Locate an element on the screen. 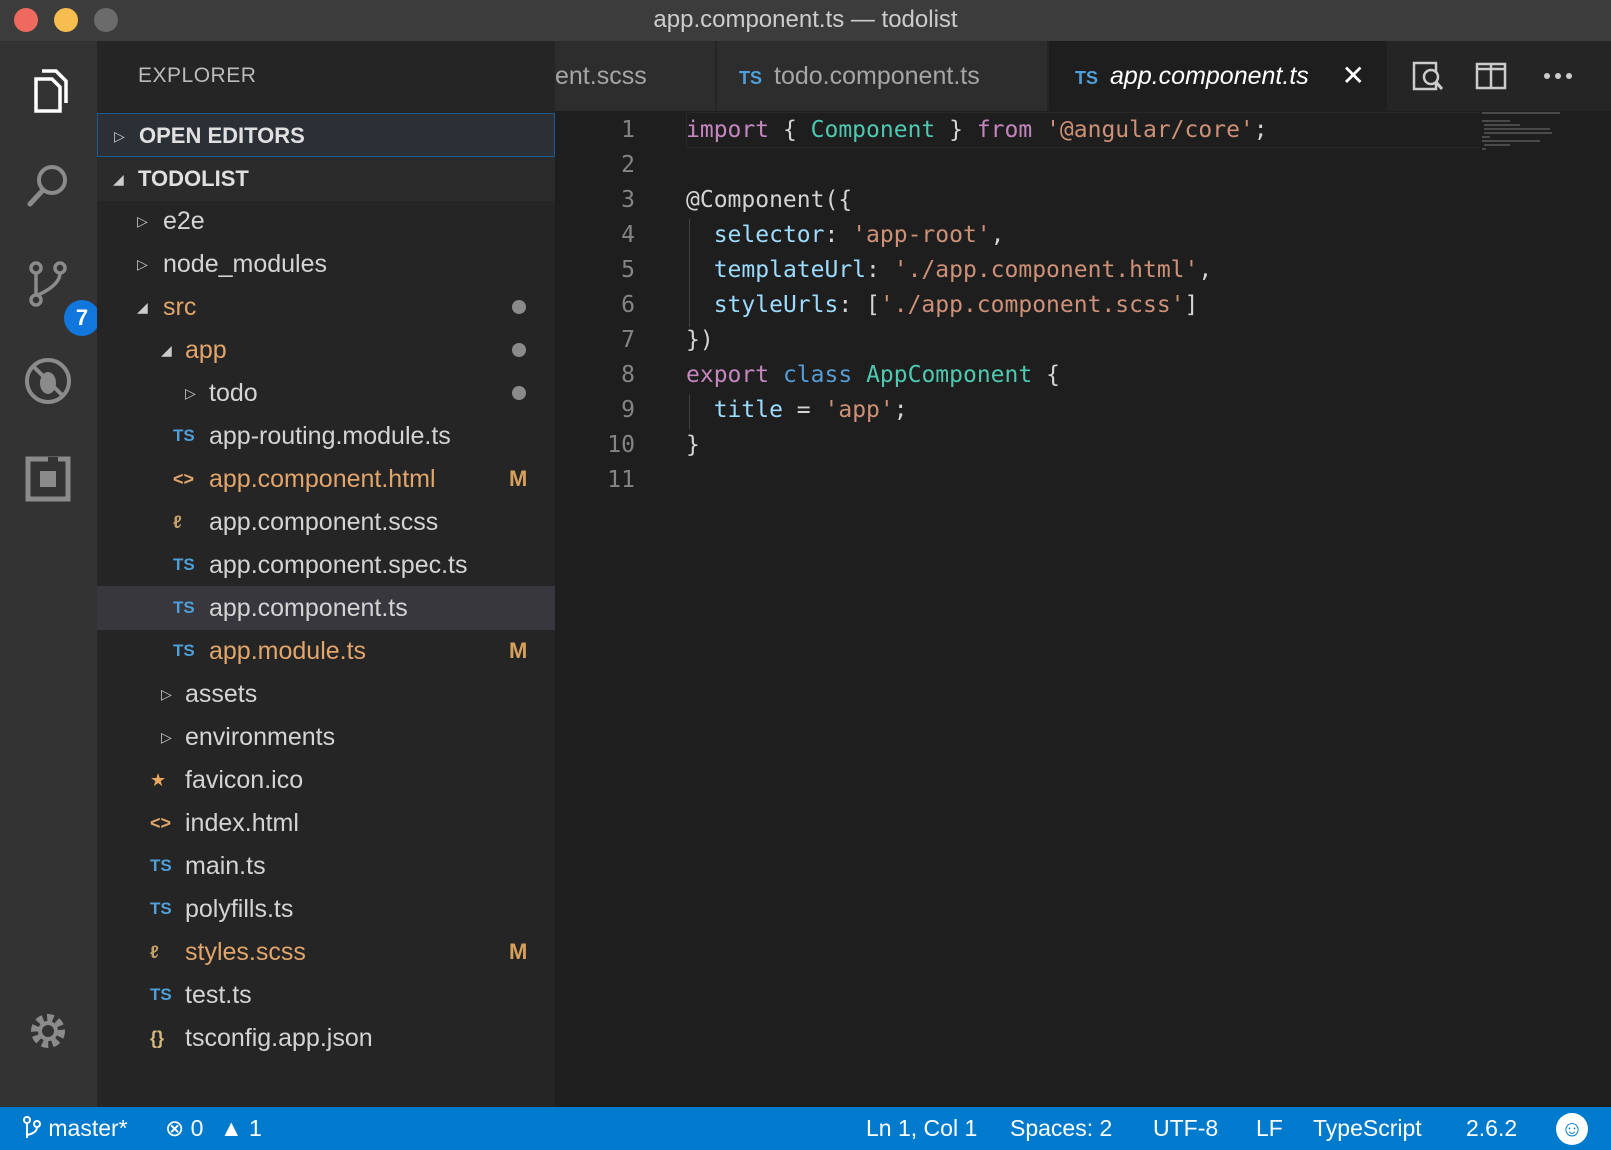 The width and height of the screenshot is (1611, 1150). tree-item: ℓ styles.scss M is located at coordinates (326, 952).